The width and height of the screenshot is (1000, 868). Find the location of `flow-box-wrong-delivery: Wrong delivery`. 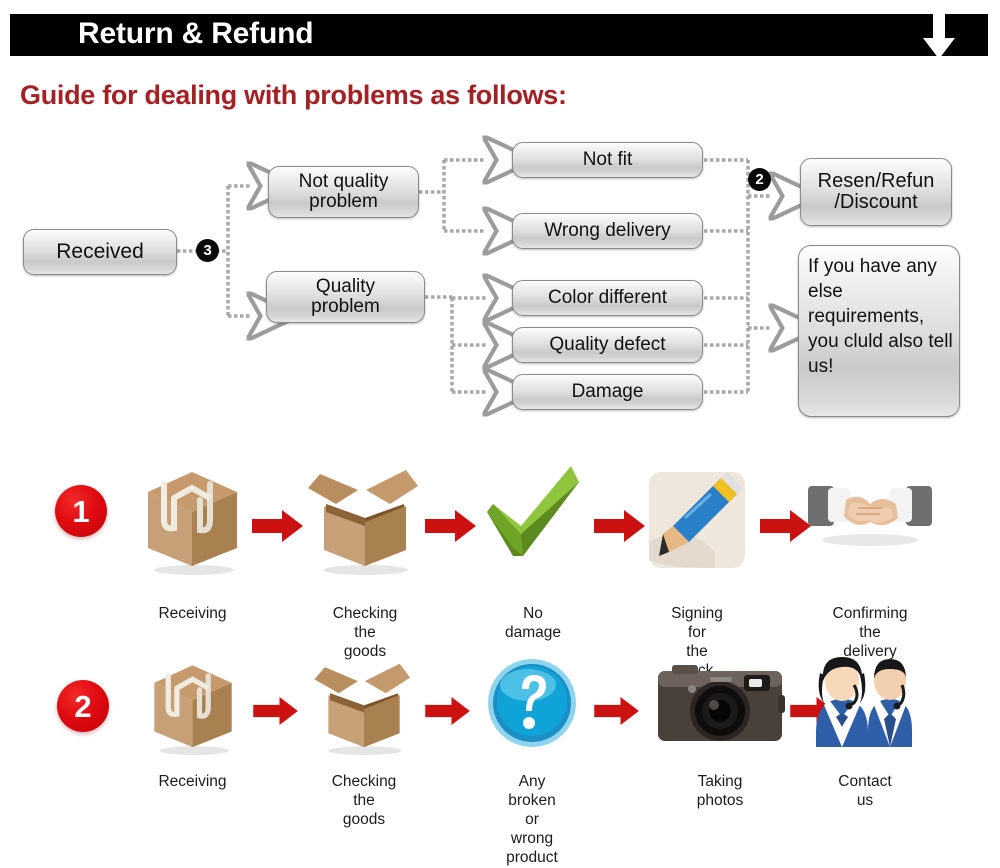

flow-box-wrong-delivery: Wrong delivery is located at coordinates (607, 231).